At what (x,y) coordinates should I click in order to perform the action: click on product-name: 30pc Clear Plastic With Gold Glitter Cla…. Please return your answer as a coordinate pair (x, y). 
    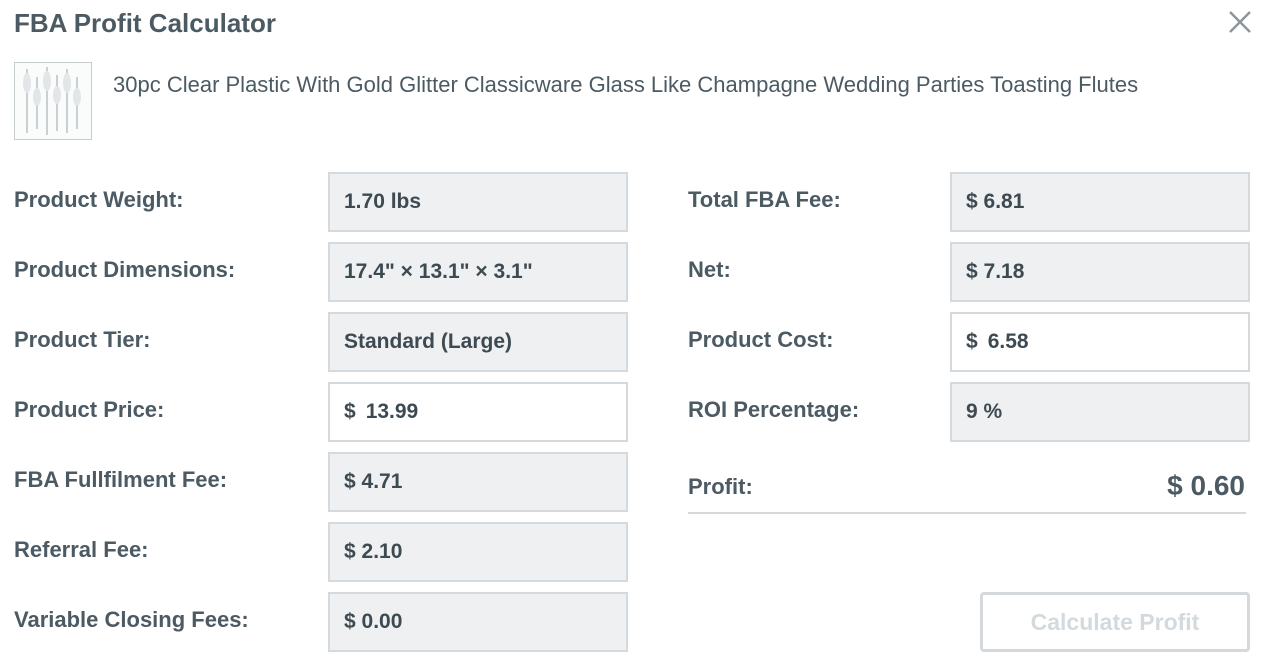
    Looking at the image, I should click on (626, 84).